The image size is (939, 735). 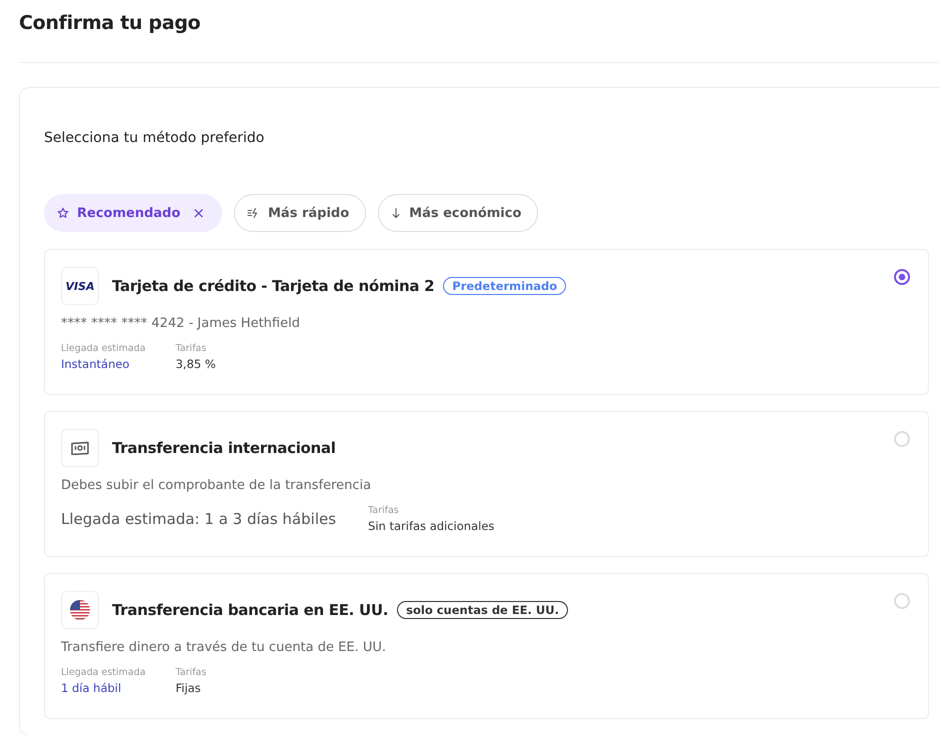 I want to click on fees-value: Sin tarifas adicionales, so click(x=431, y=526).